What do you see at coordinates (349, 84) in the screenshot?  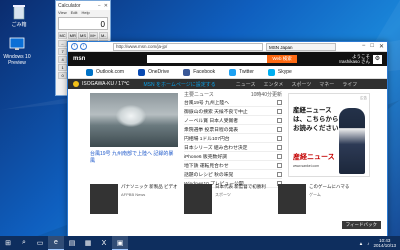 I see `category-tab: ライフ` at bounding box center [349, 84].